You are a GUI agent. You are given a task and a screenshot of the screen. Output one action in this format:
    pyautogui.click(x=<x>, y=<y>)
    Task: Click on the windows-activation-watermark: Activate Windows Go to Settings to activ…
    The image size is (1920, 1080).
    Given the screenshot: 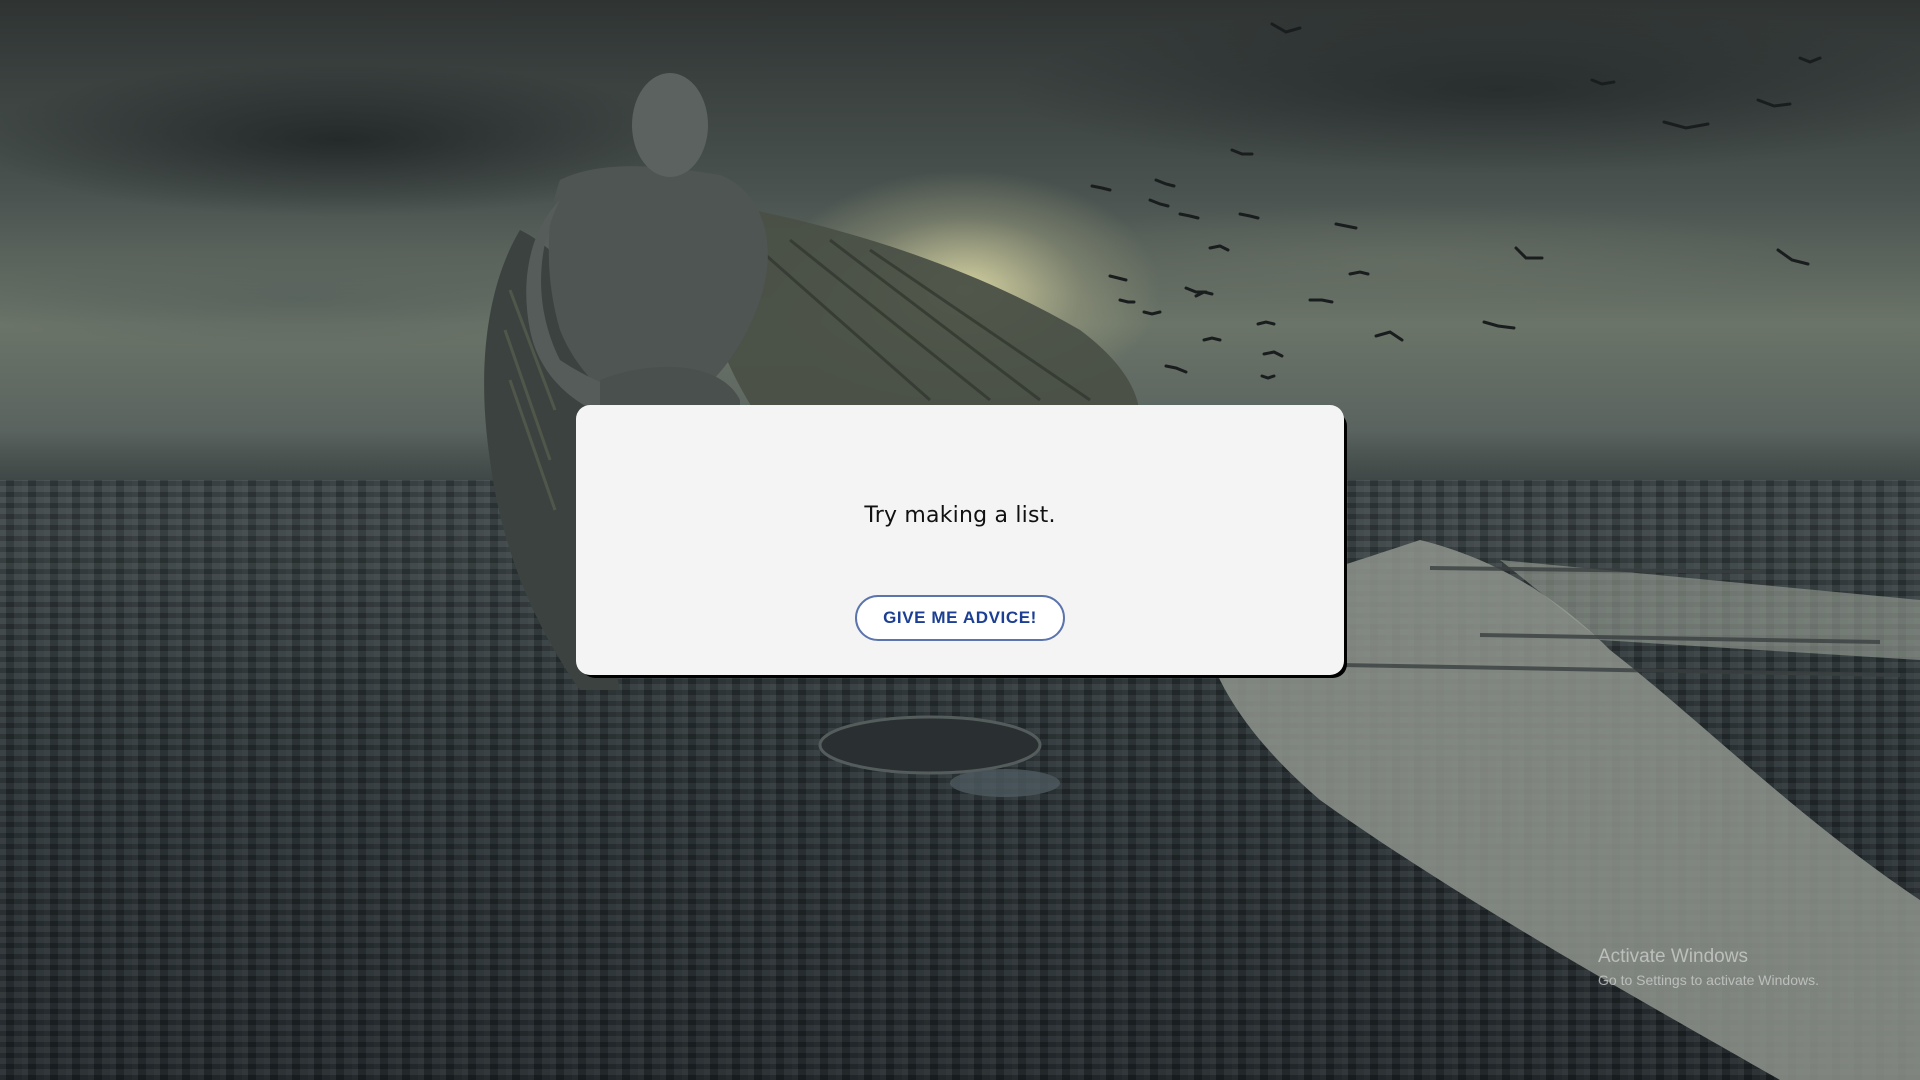 What is the action you would take?
    pyautogui.click(x=1708, y=967)
    